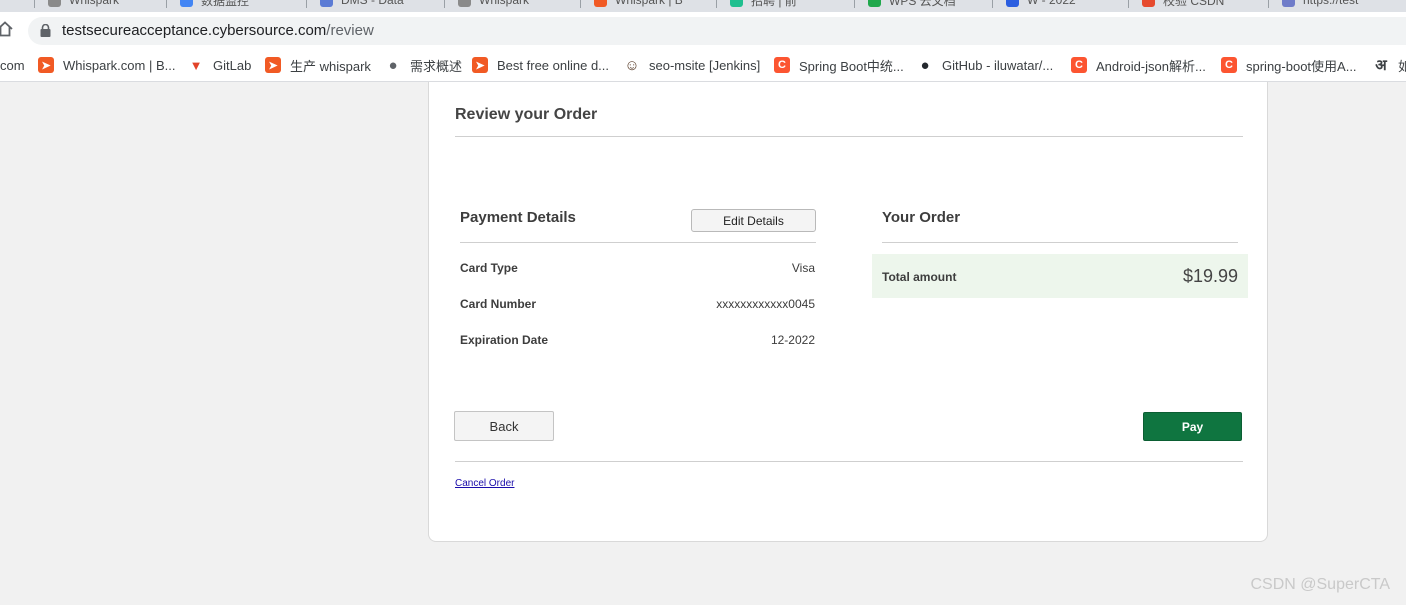 This screenshot has height=605, width=1406. I want to click on url-host: testsecureacceptance.cybersource.com, so click(194, 30).